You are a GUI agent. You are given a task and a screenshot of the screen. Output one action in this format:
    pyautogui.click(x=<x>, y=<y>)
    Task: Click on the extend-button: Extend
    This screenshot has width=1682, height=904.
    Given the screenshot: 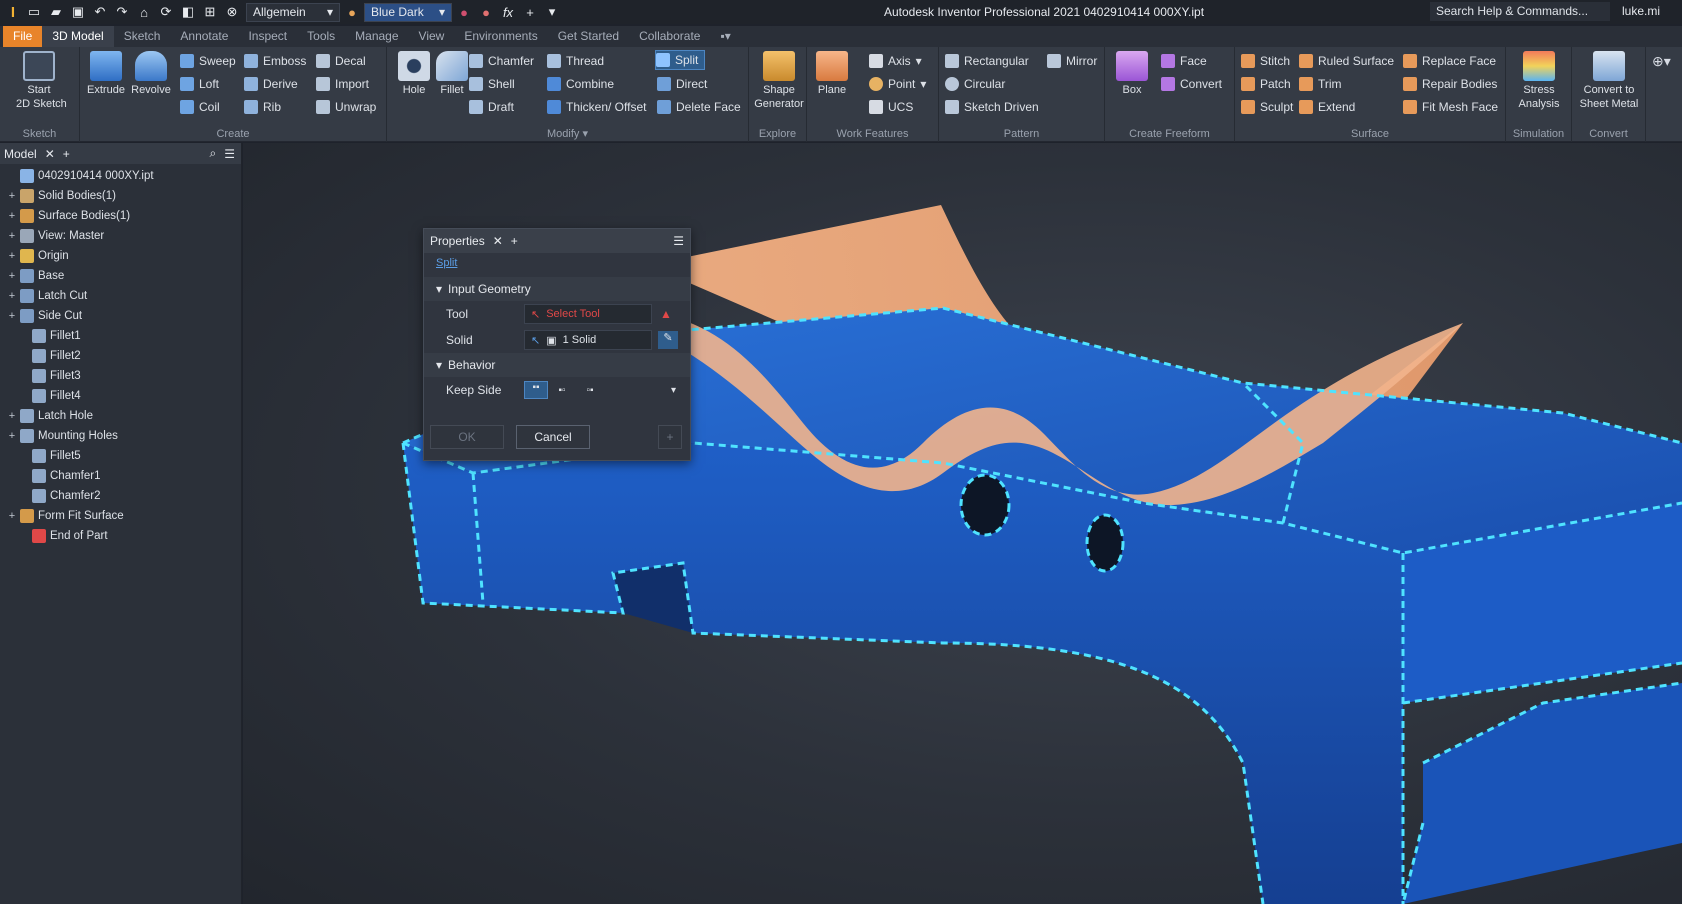 What is the action you would take?
    pyautogui.click(x=1327, y=107)
    